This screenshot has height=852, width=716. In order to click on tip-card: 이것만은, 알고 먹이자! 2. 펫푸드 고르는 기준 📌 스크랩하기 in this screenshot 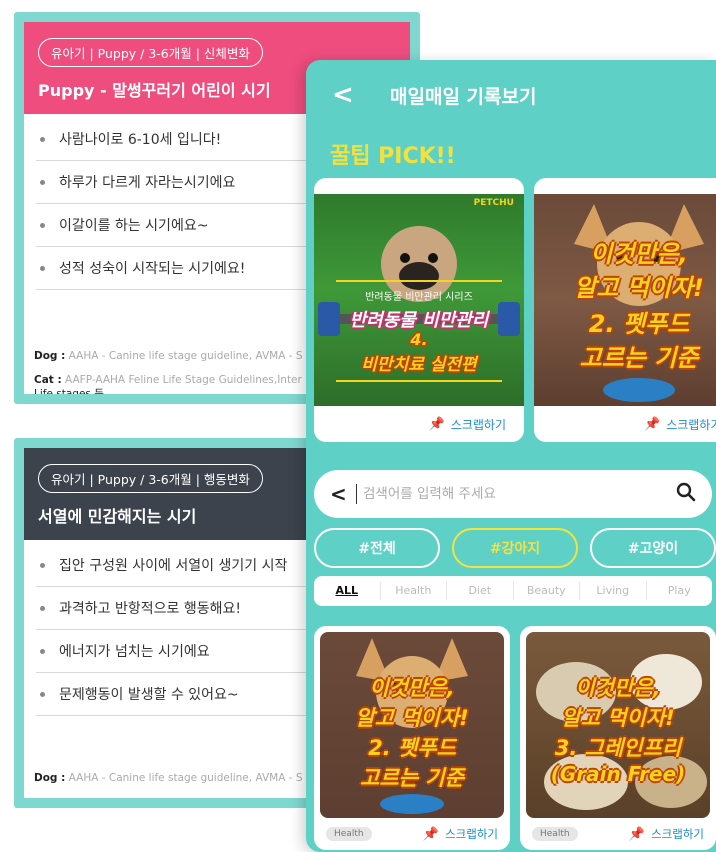, I will do `click(625, 310)`.